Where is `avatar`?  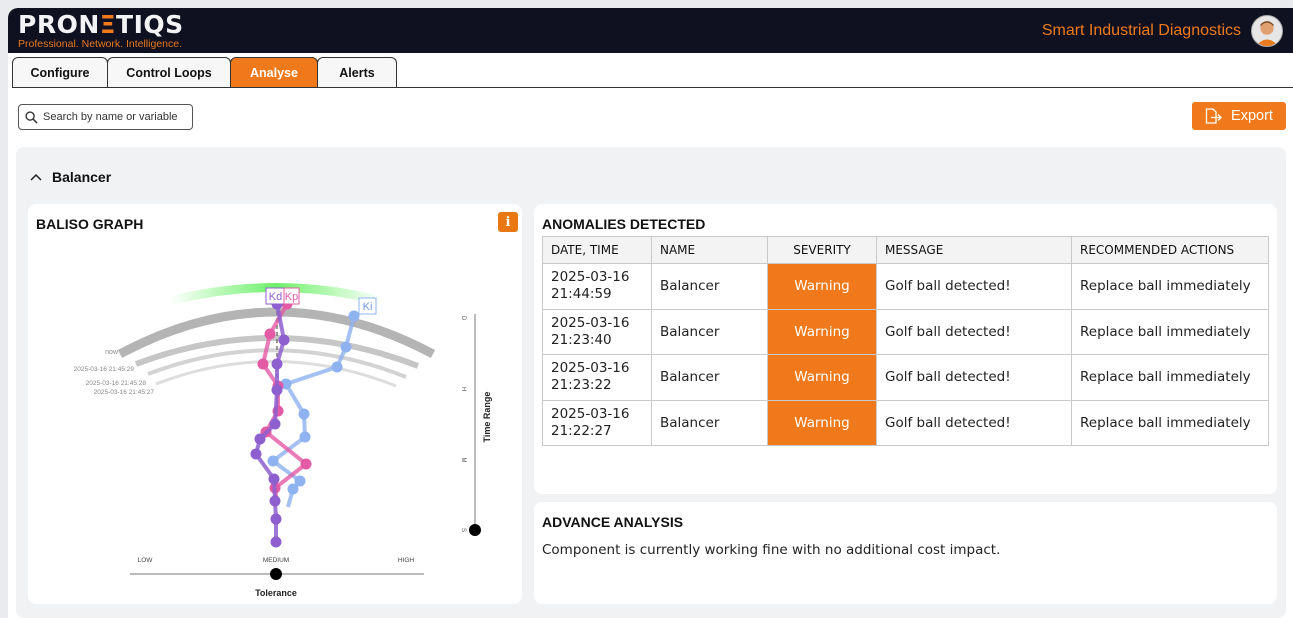
avatar is located at coordinates (1267, 30).